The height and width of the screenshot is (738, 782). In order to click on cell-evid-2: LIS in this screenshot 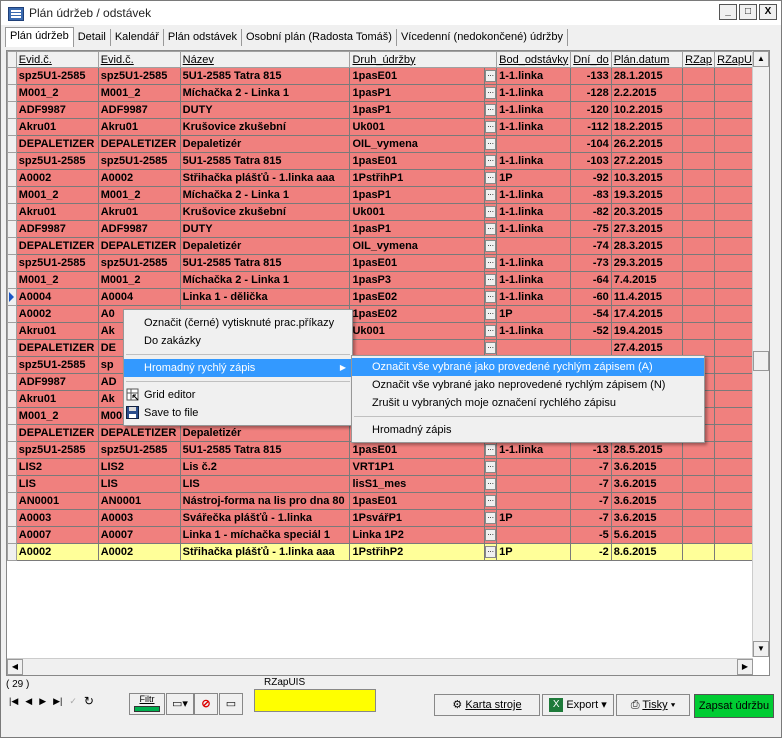, I will do `click(139, 484)`.